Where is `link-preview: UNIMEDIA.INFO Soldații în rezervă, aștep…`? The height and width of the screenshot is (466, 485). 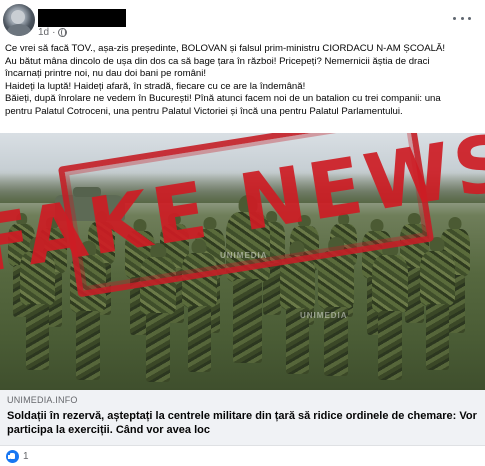
link-preview: UNIMEDIA.INFO Soldații în rezervă, aștep… is located at coordinates (242, 418).